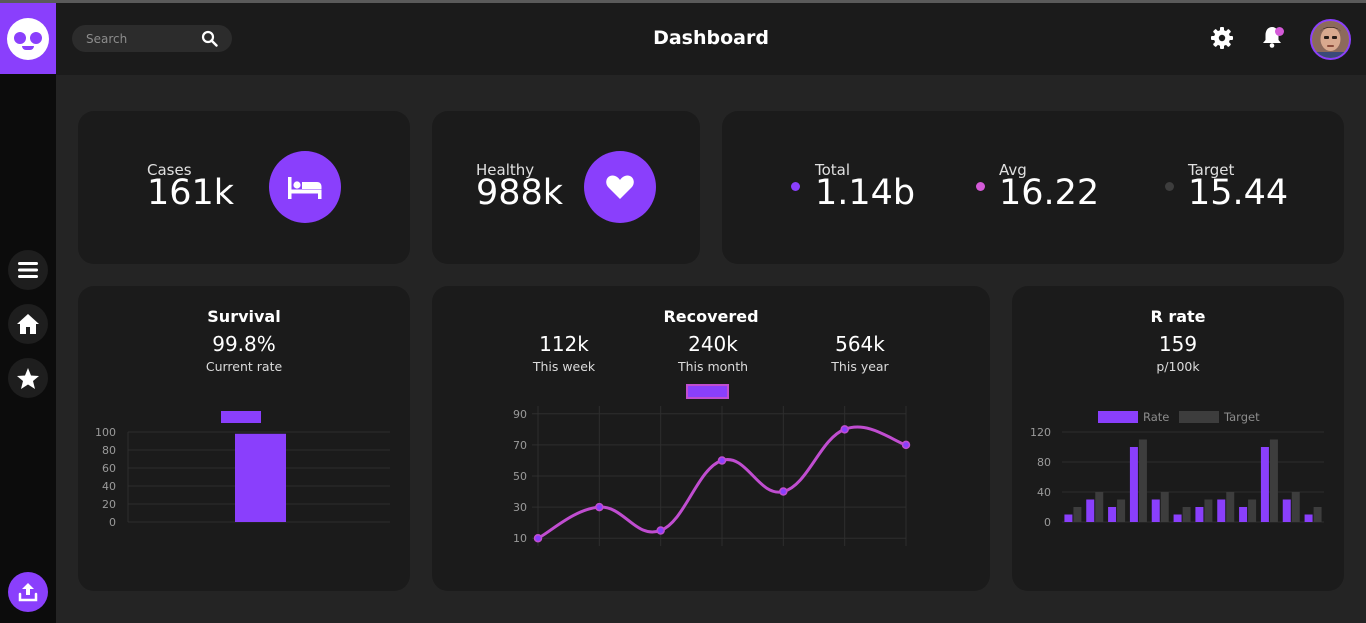 The width and height of the screenshot is (1366, 623). What do you see at coordinates (109, 504) in the screenshot?
I see `y-tick-label: 20` at bounding box center [109, 504].